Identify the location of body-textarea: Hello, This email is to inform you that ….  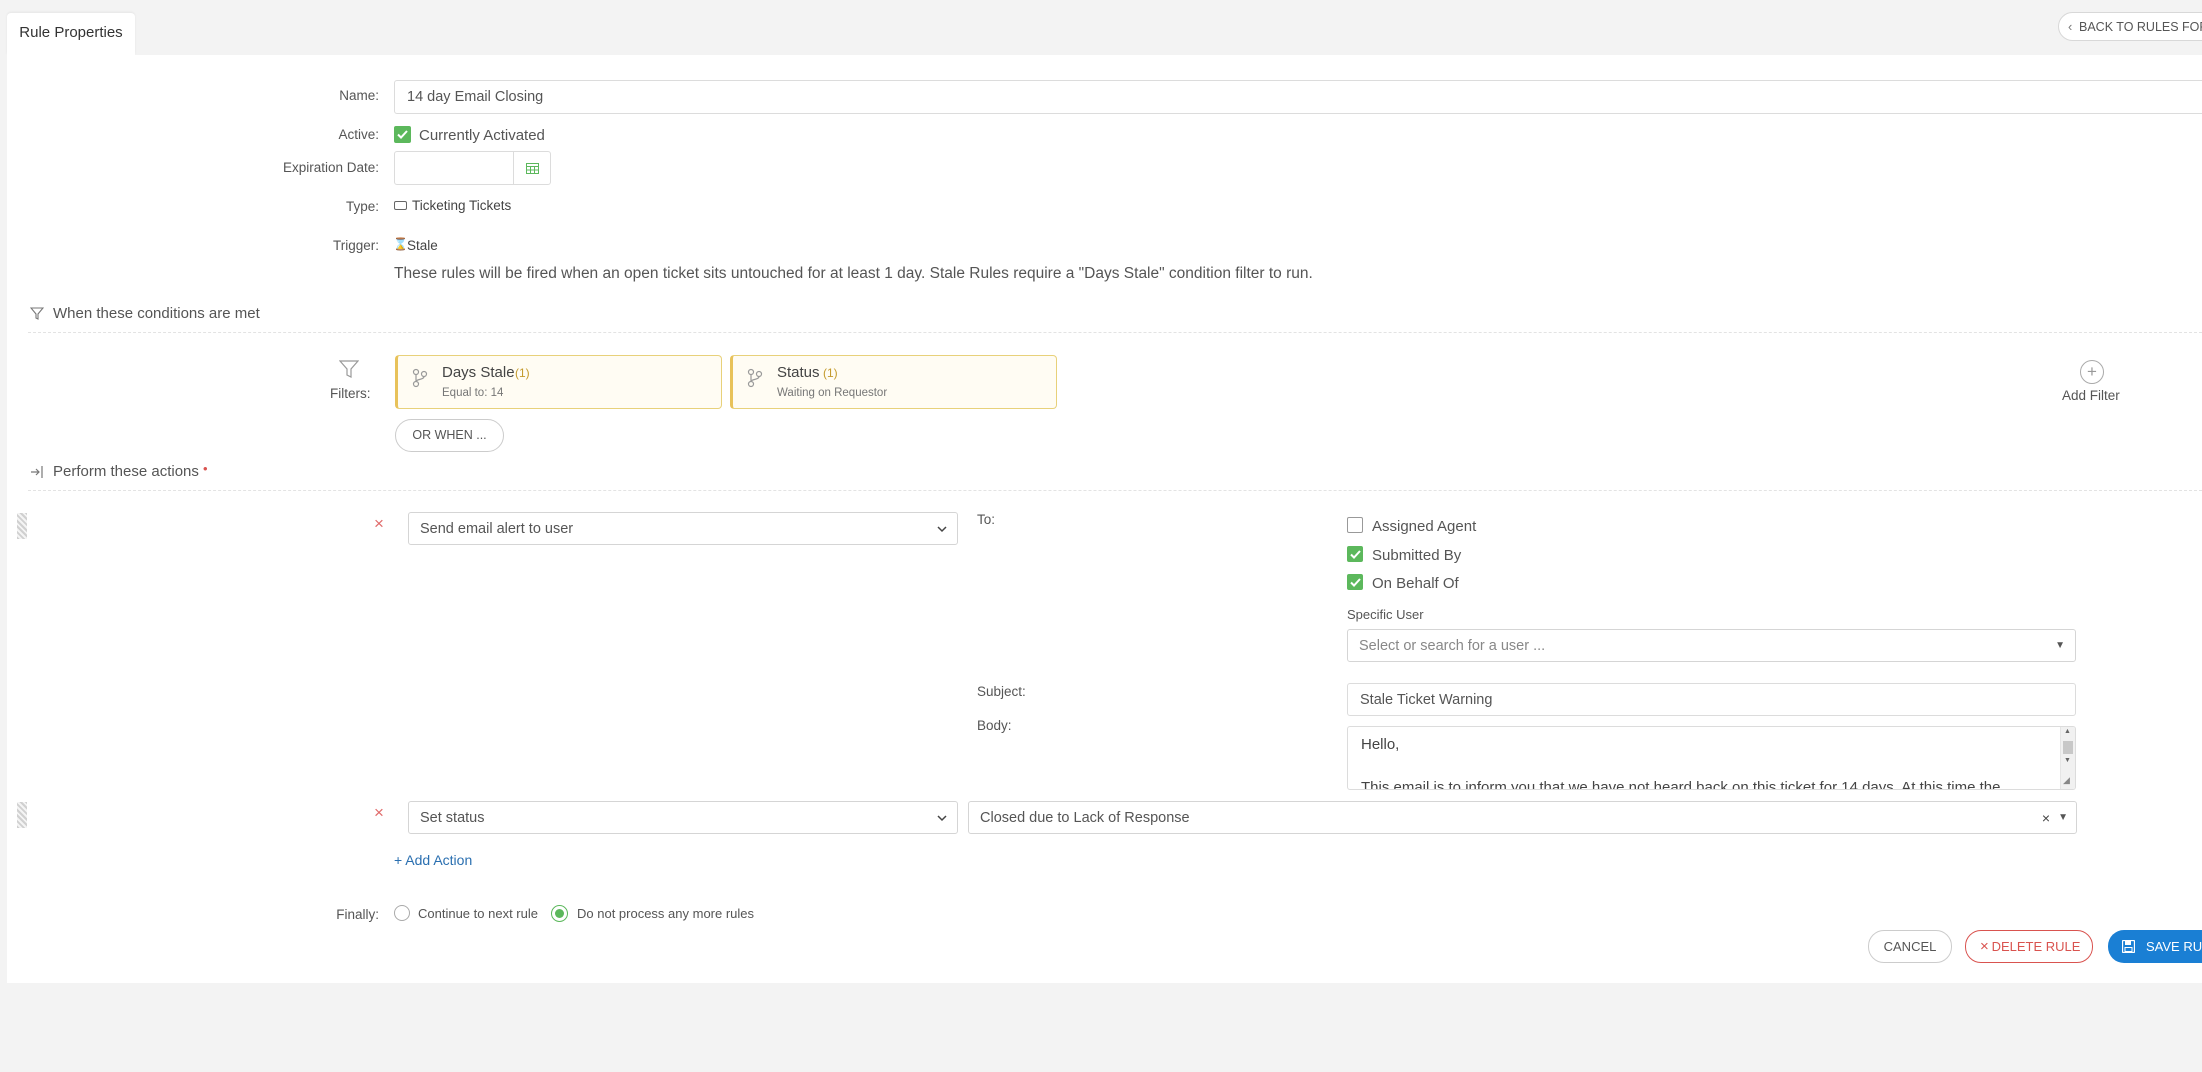
(1711, 758).